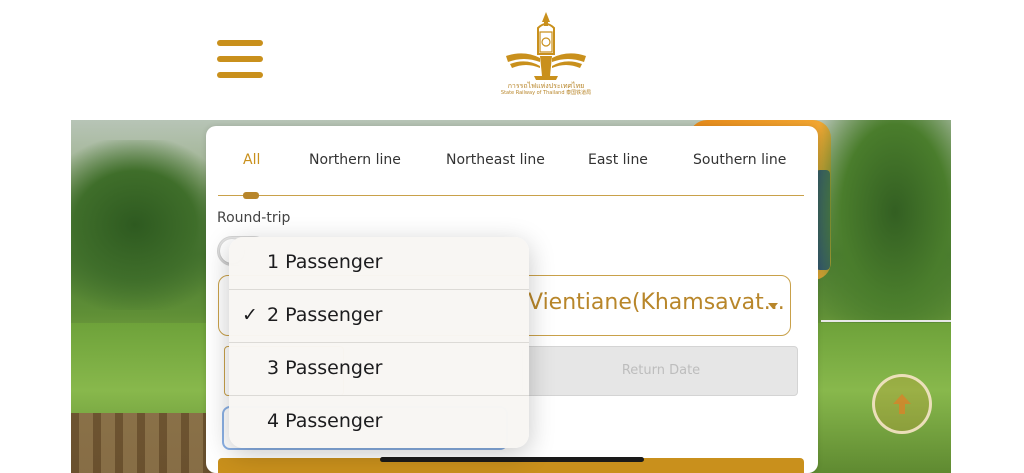  I want to click on passenger-option-3: 3 Passenger, so click(379, 369).